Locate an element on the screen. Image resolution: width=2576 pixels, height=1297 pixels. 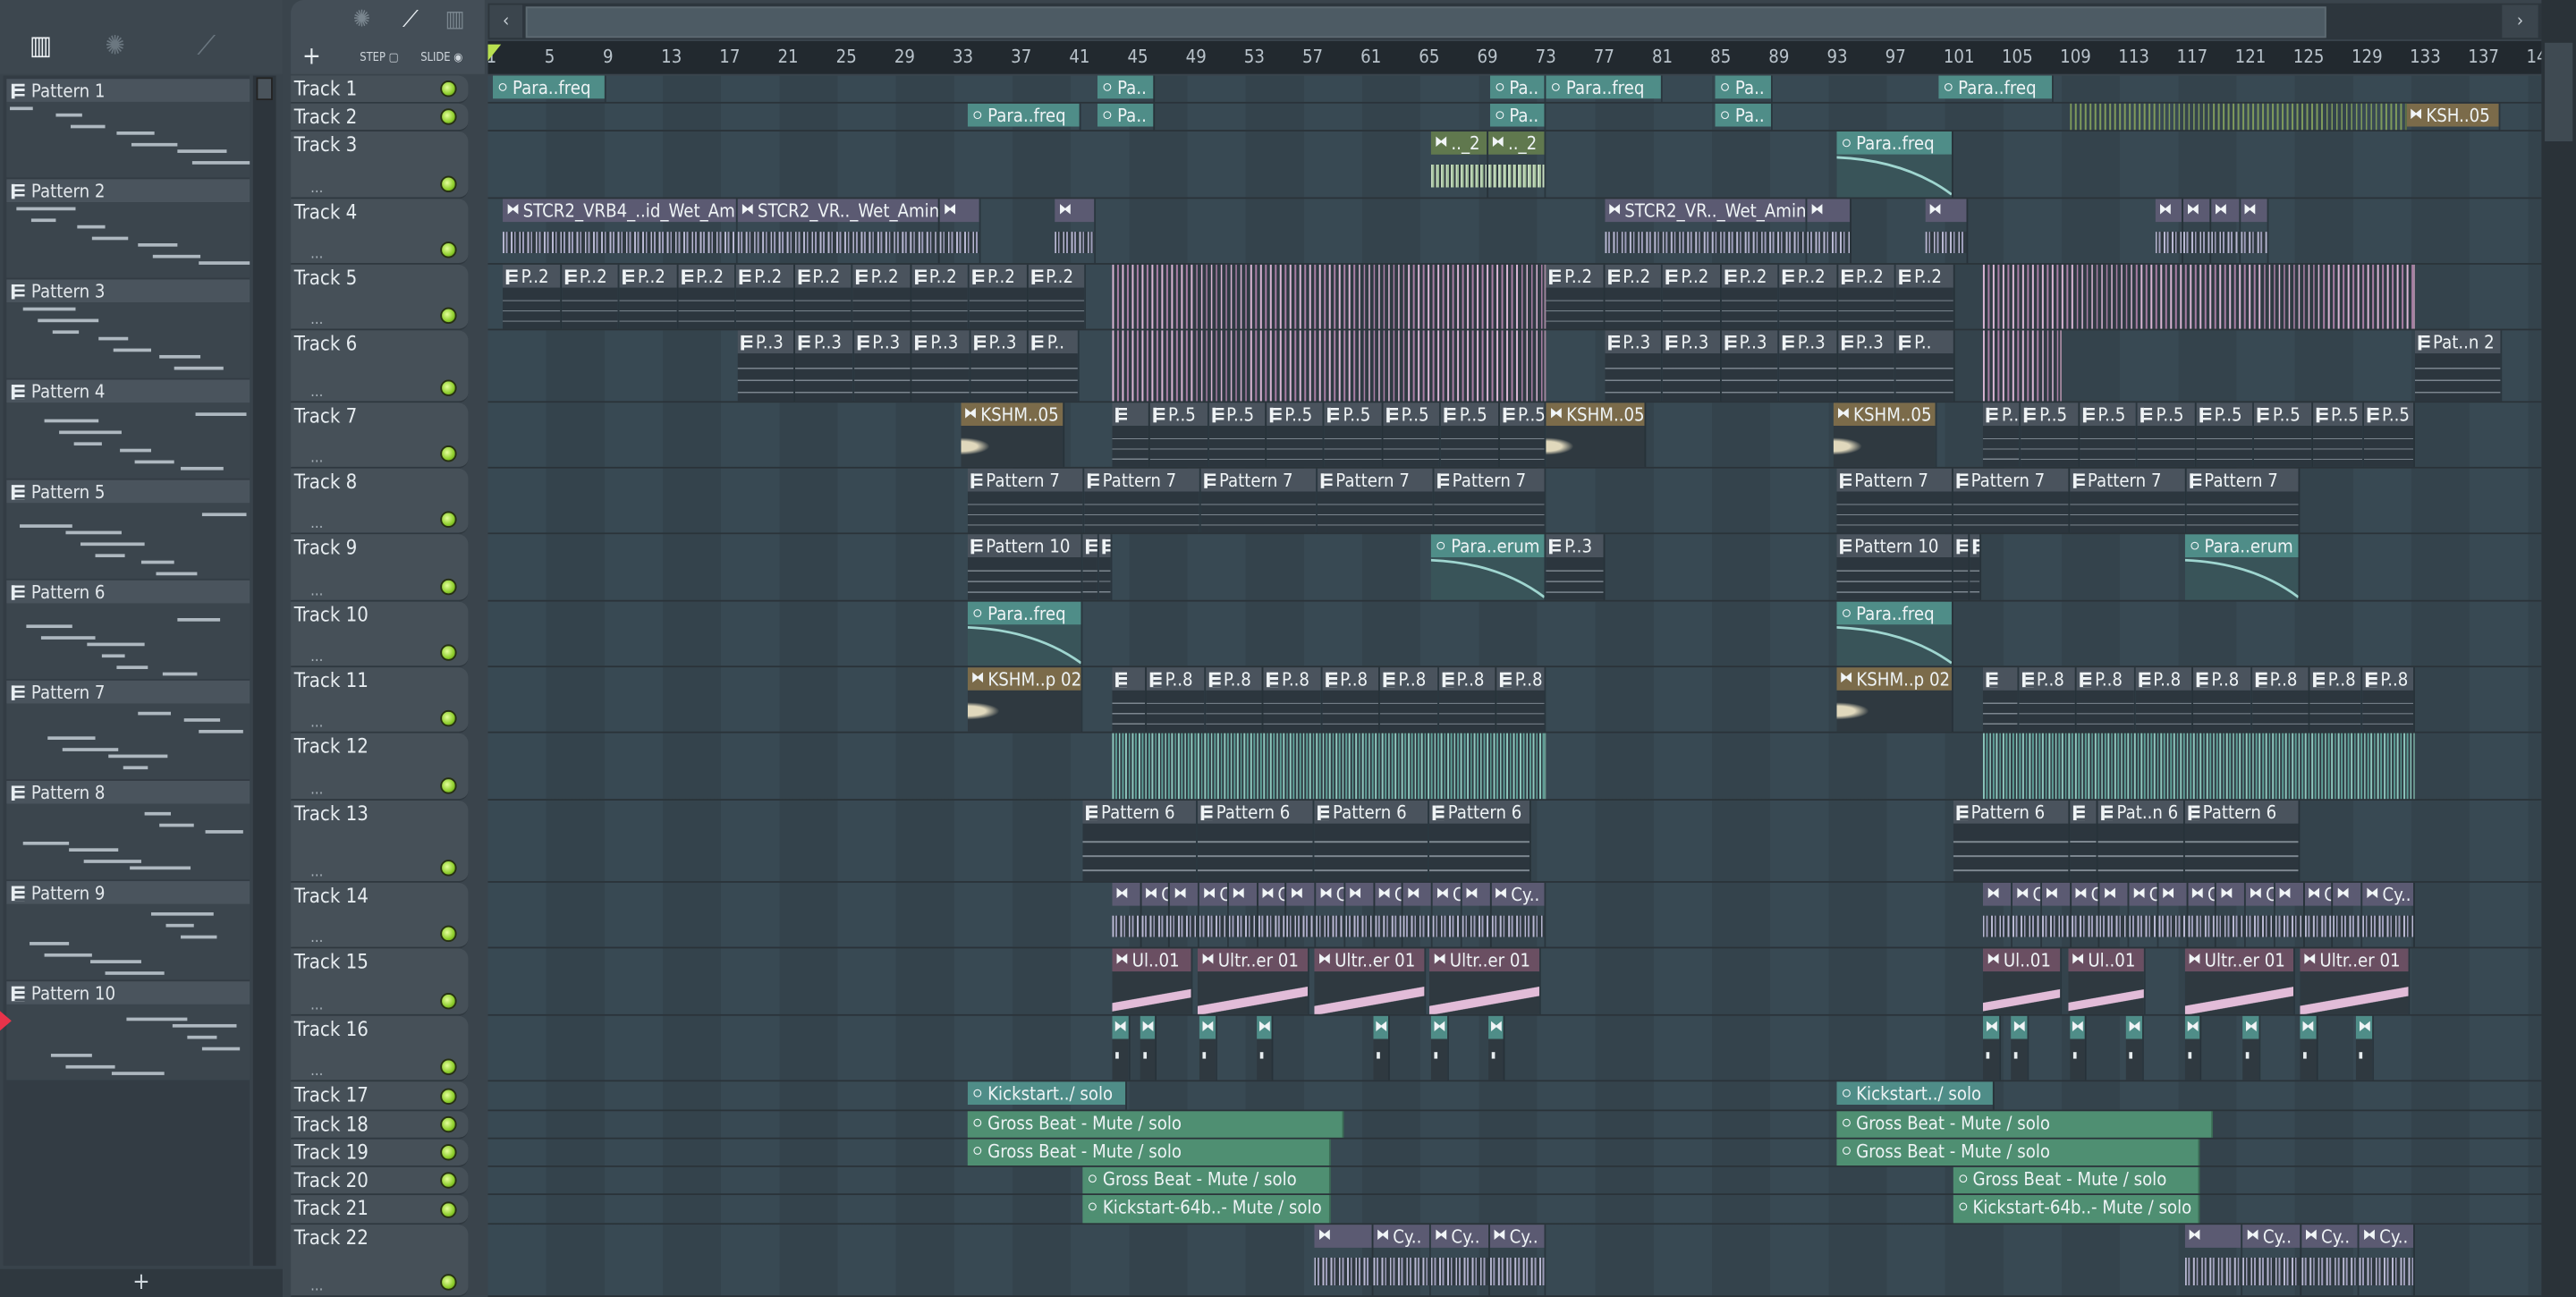
track-name: Track 19 is located at coordinates (331, 1152).